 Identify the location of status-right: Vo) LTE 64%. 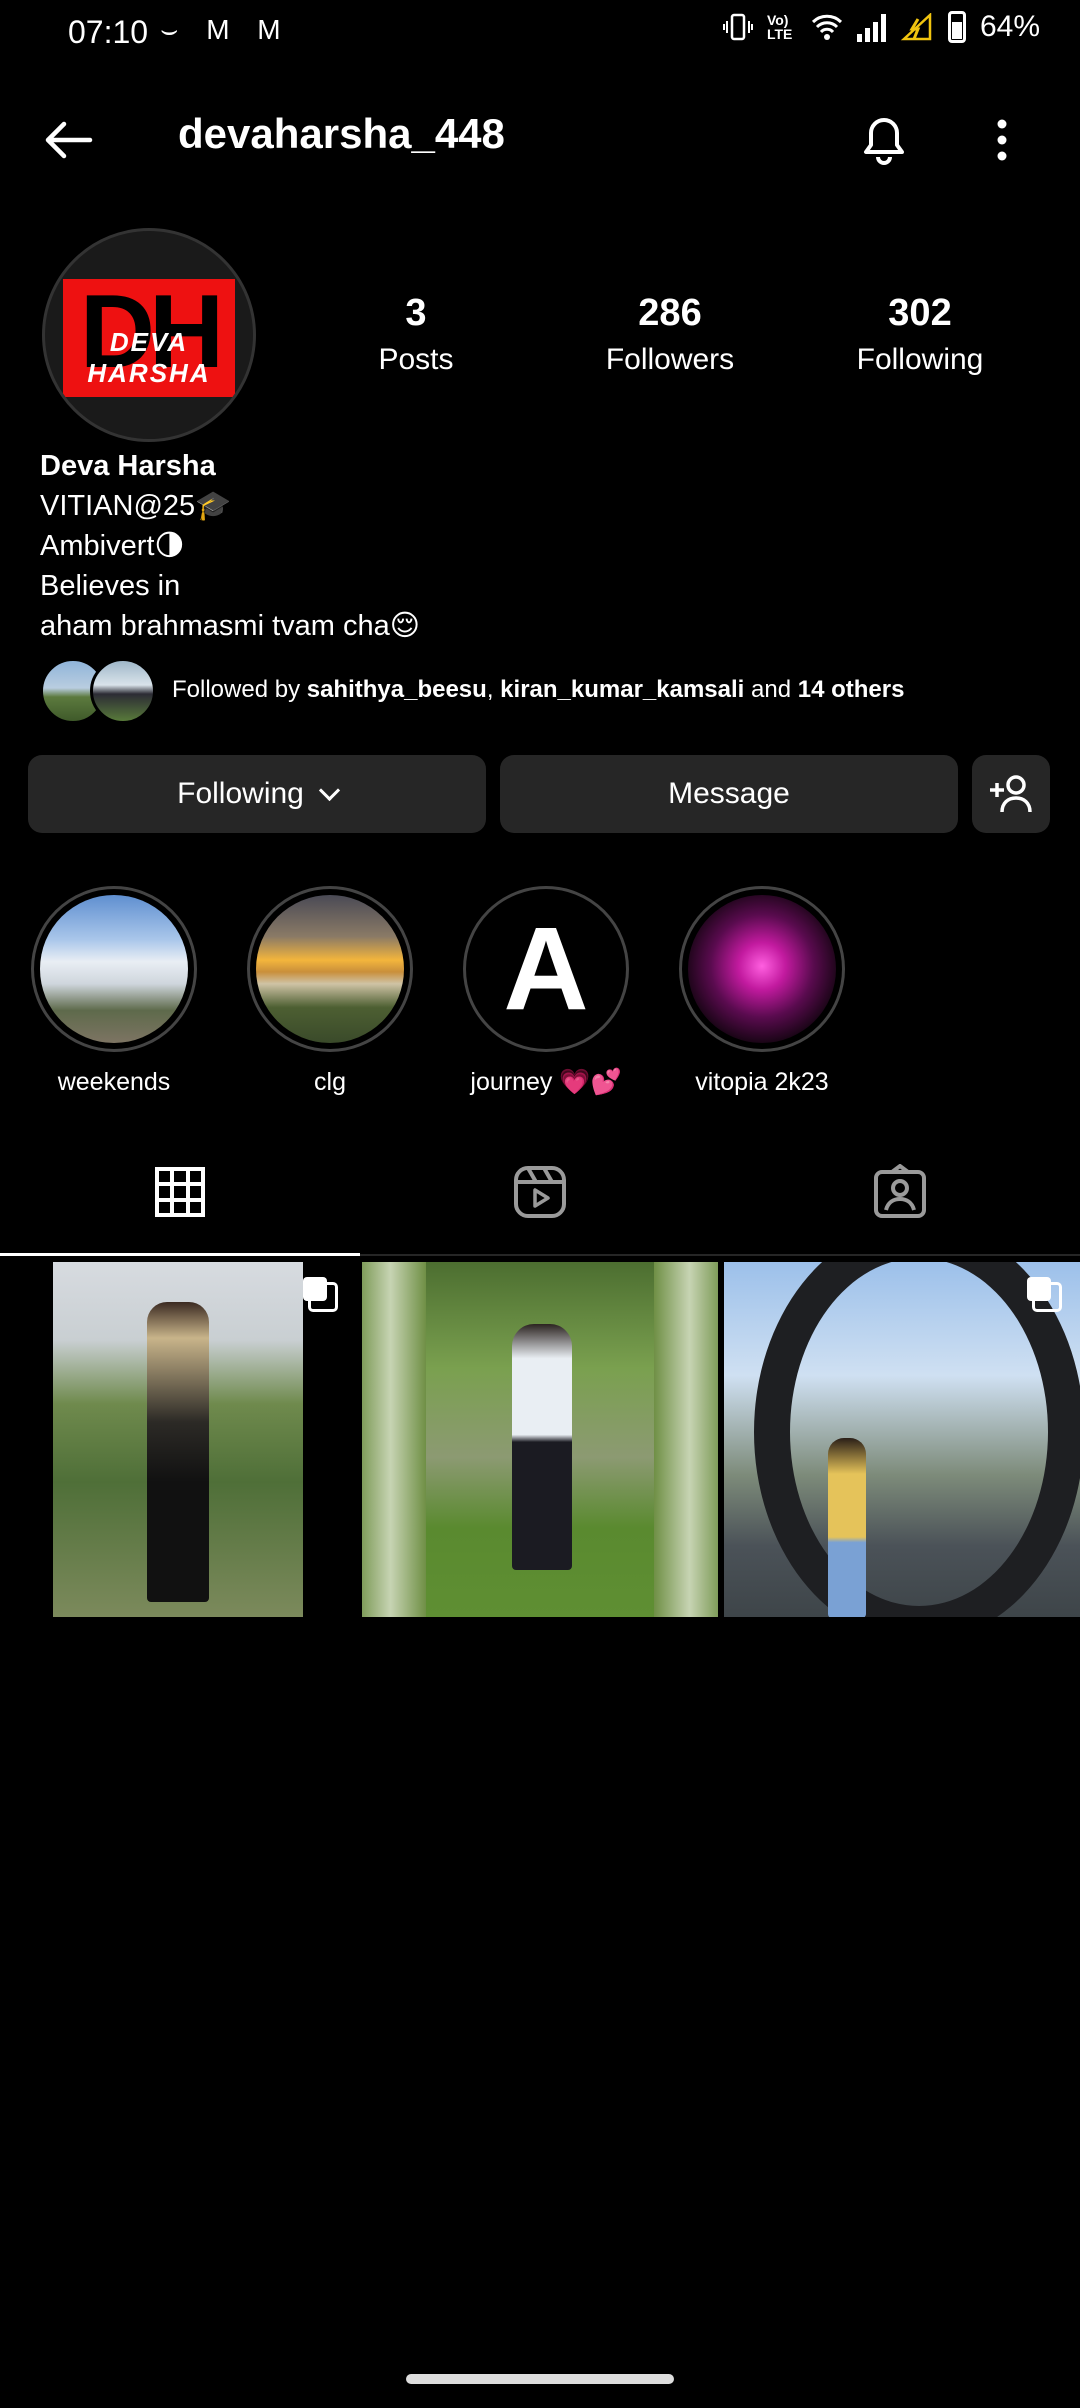
(881, 27).